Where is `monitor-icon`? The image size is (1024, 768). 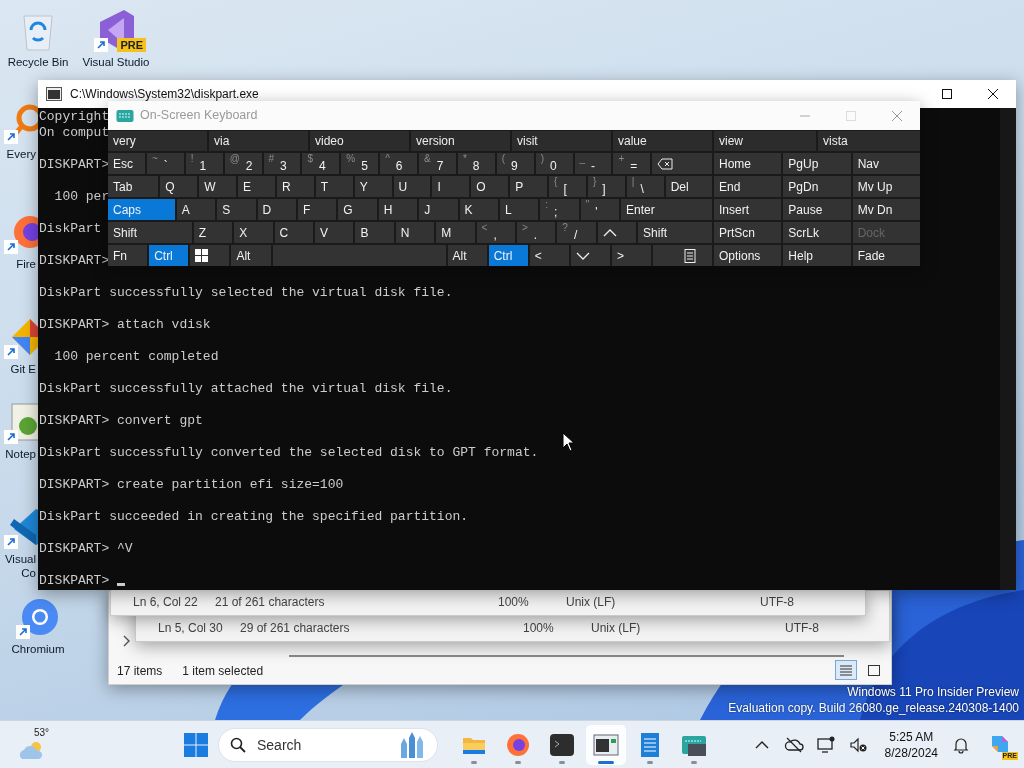
monitor-icon is located at coordinates (825, 744).